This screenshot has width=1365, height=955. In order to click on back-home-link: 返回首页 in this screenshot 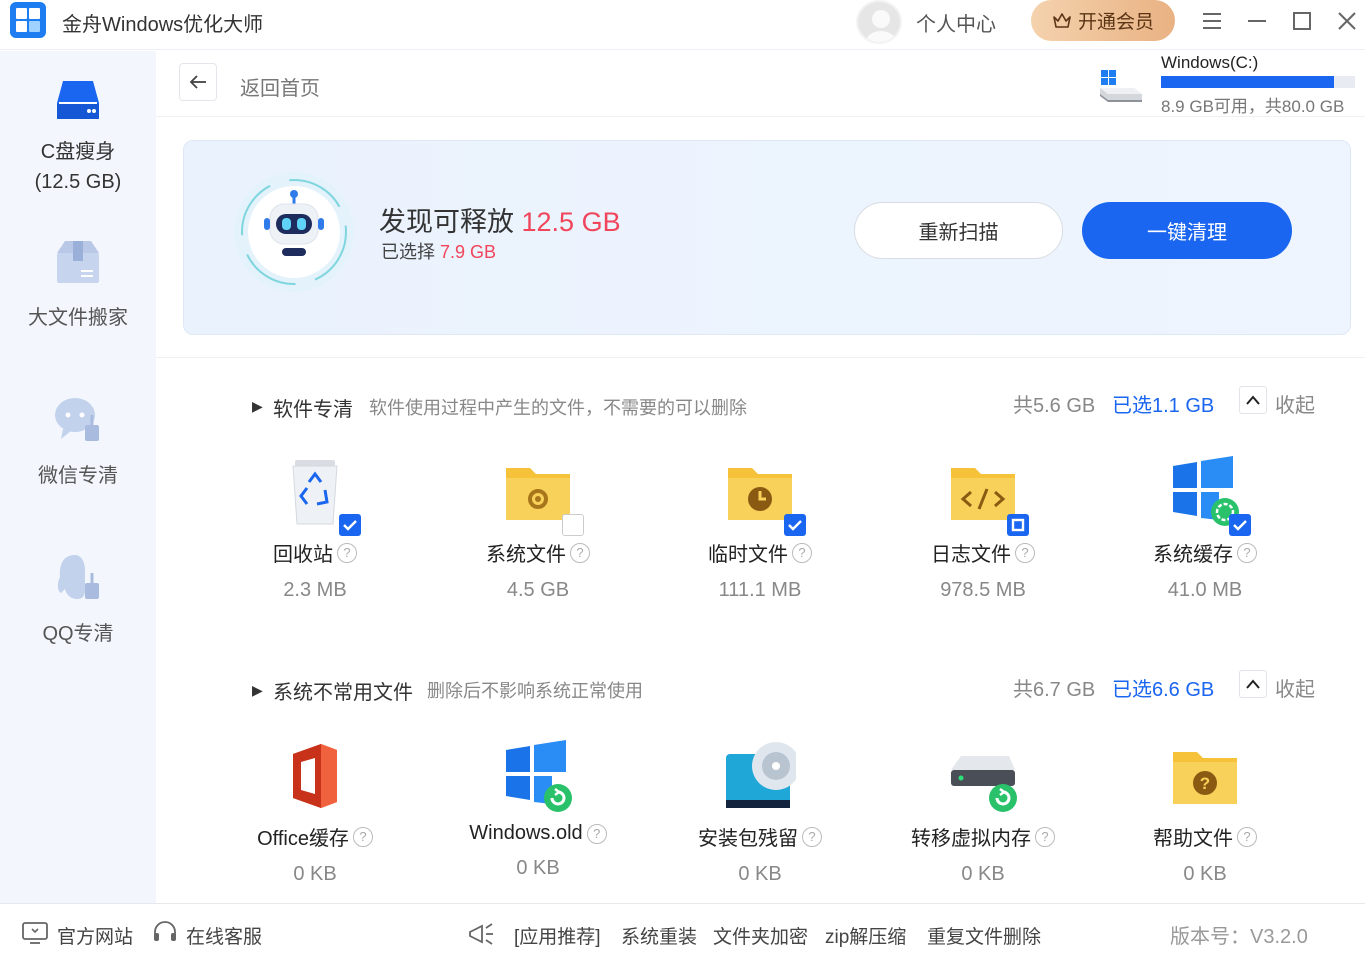, I will do `click(280, 86)`.